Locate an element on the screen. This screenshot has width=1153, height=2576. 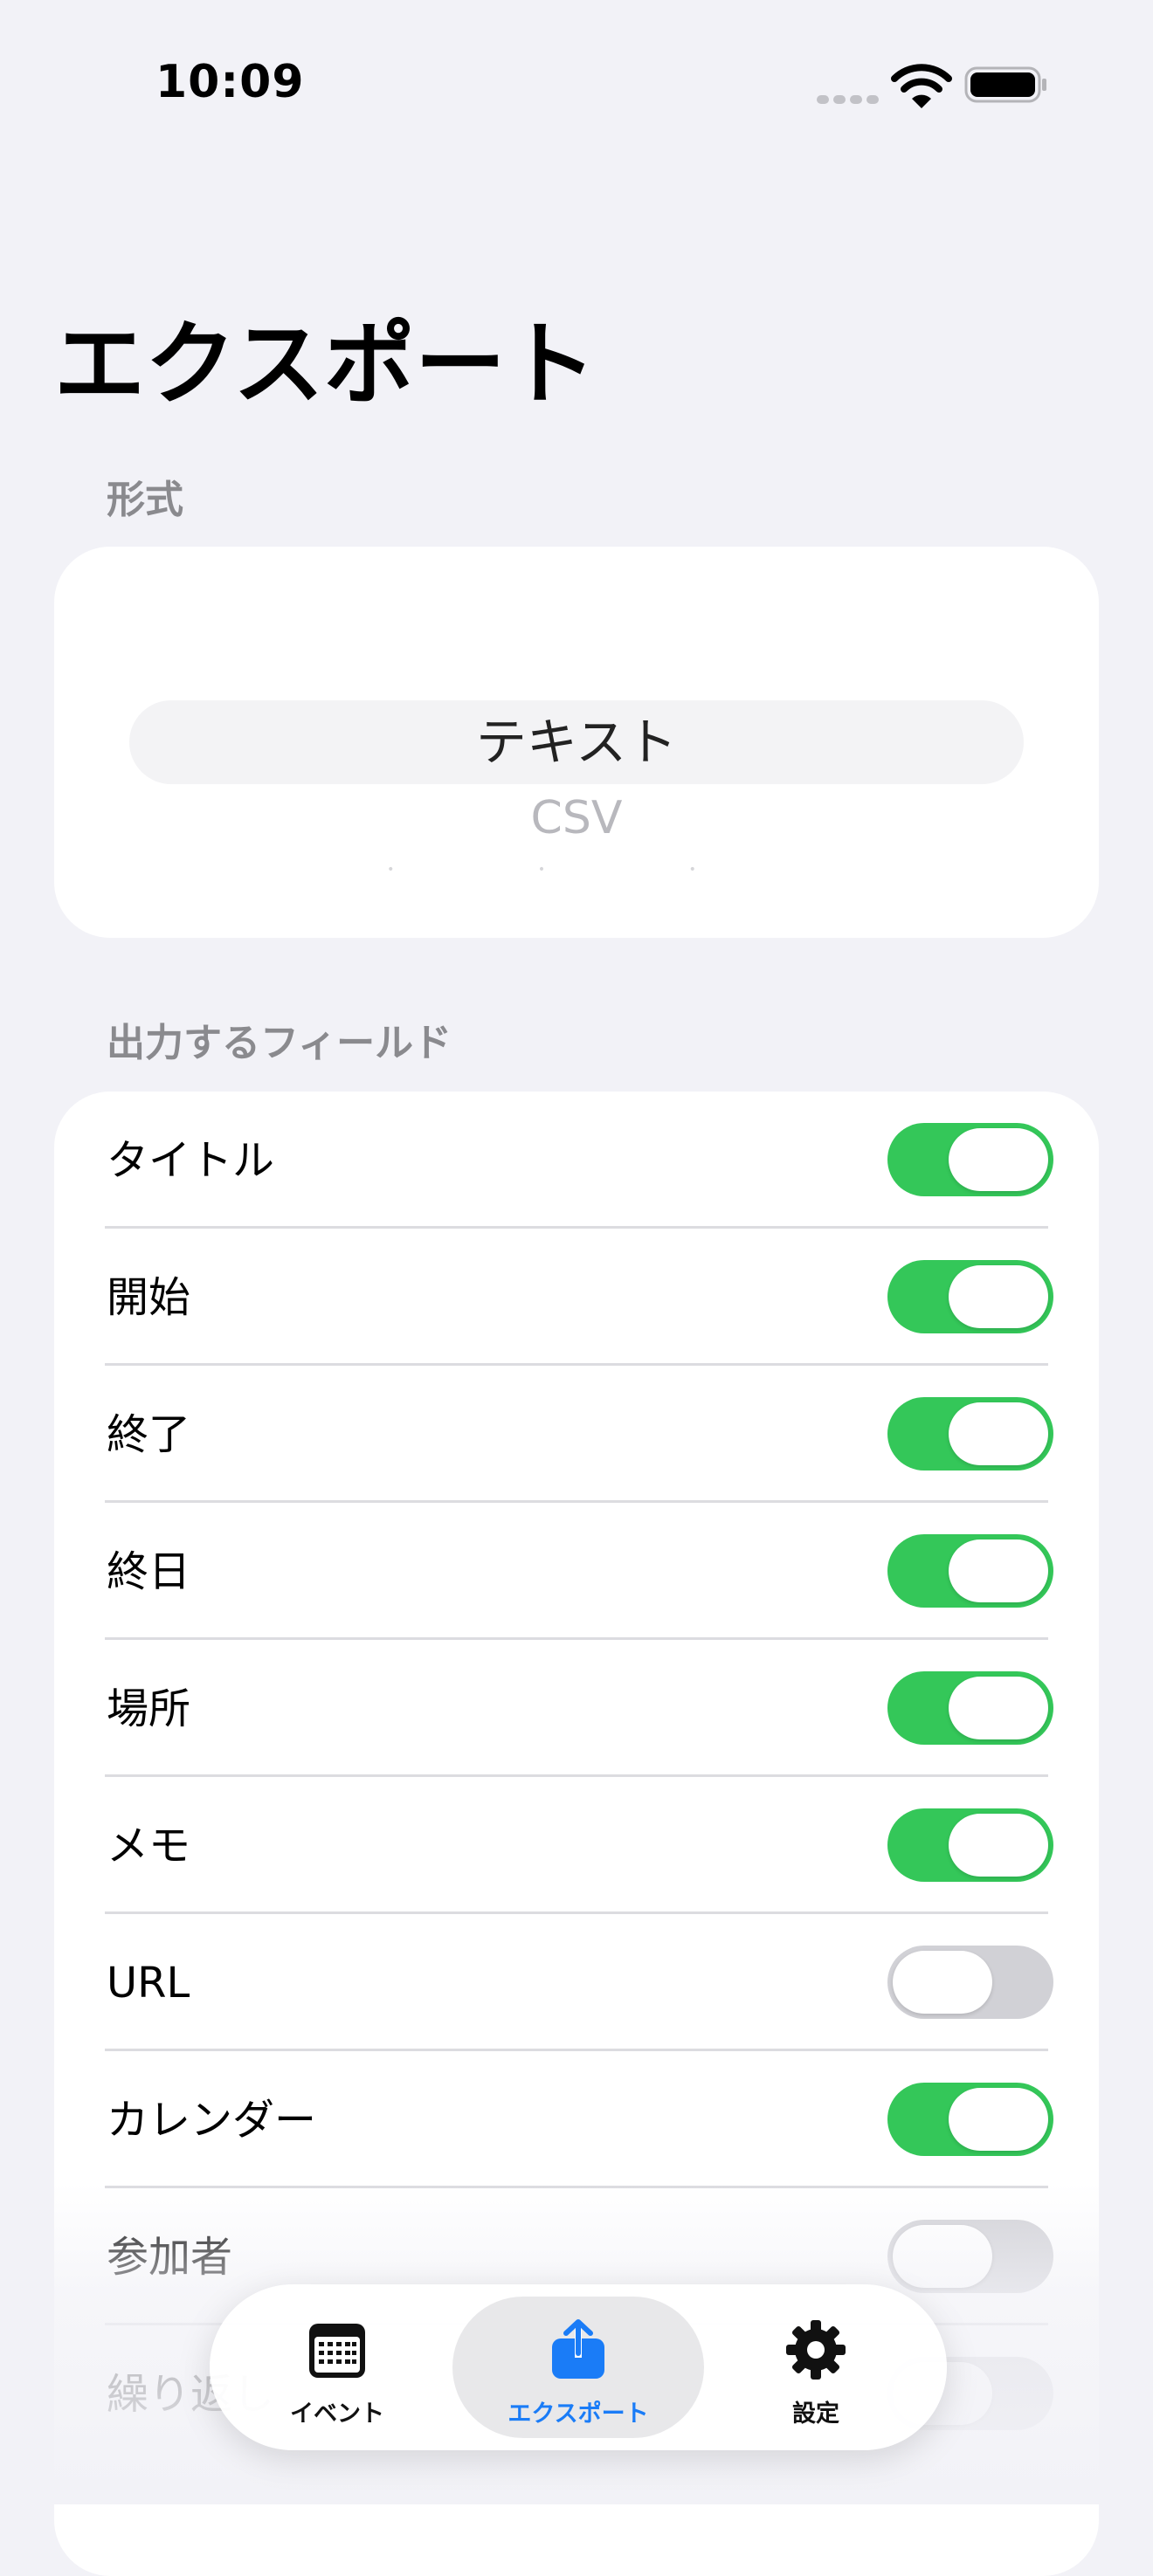
calendar-icon is located at coordinates (337, 2351).